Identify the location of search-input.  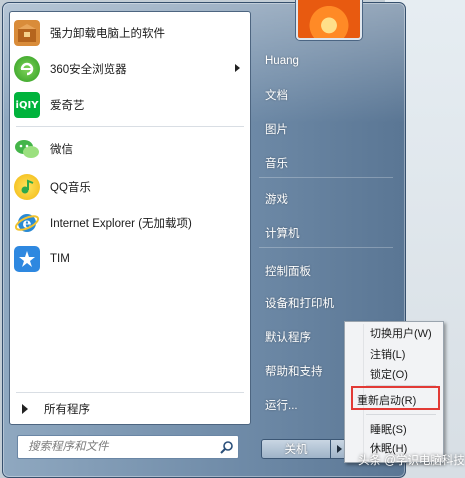
(121, 447).